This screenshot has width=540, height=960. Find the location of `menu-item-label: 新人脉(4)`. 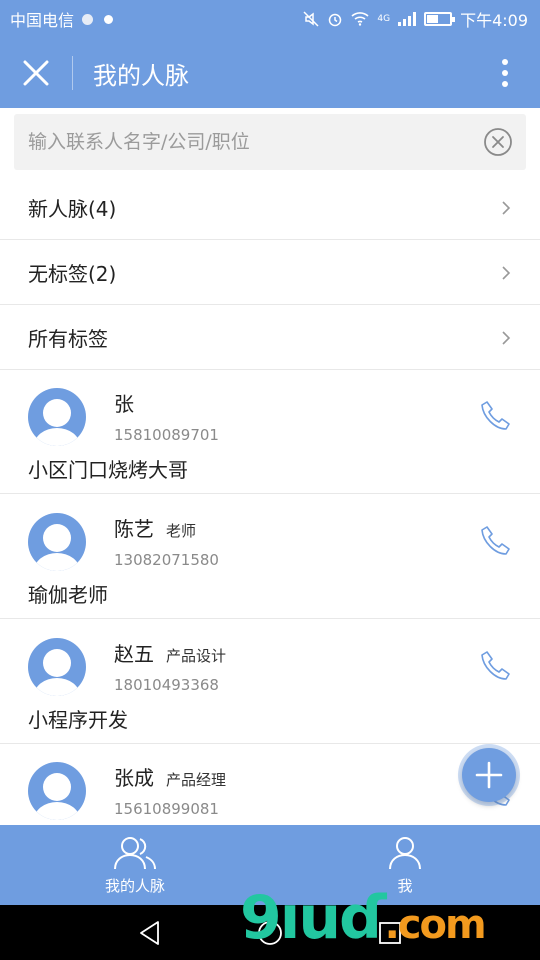

menu-item-label: 新人脉(4) is located at coordinates (72, 209).